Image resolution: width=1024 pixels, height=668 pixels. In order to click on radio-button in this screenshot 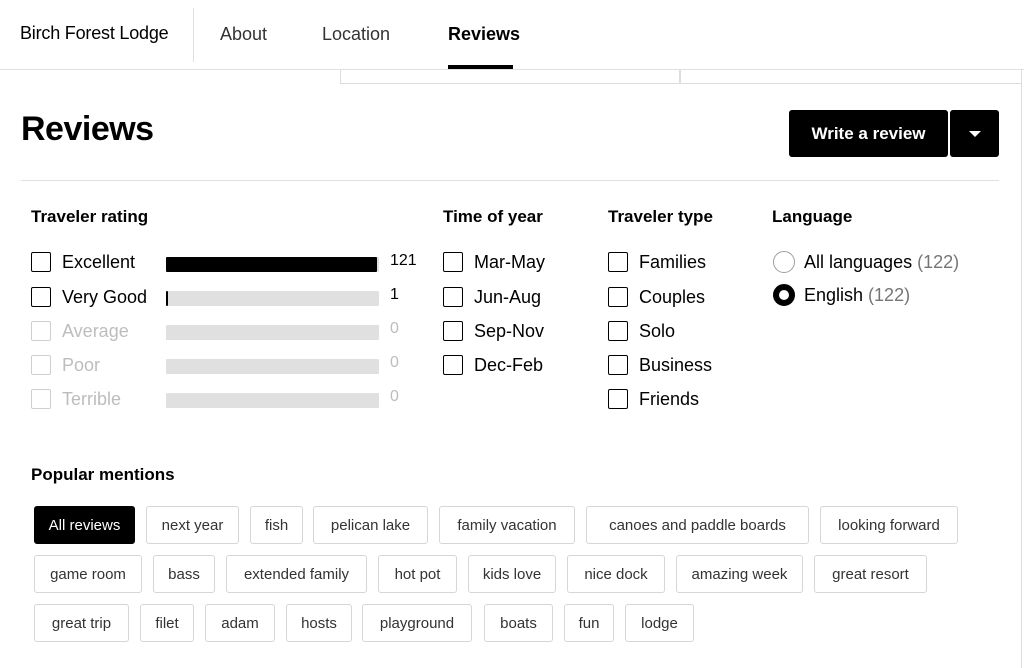, I will do `click(784, 262)`.